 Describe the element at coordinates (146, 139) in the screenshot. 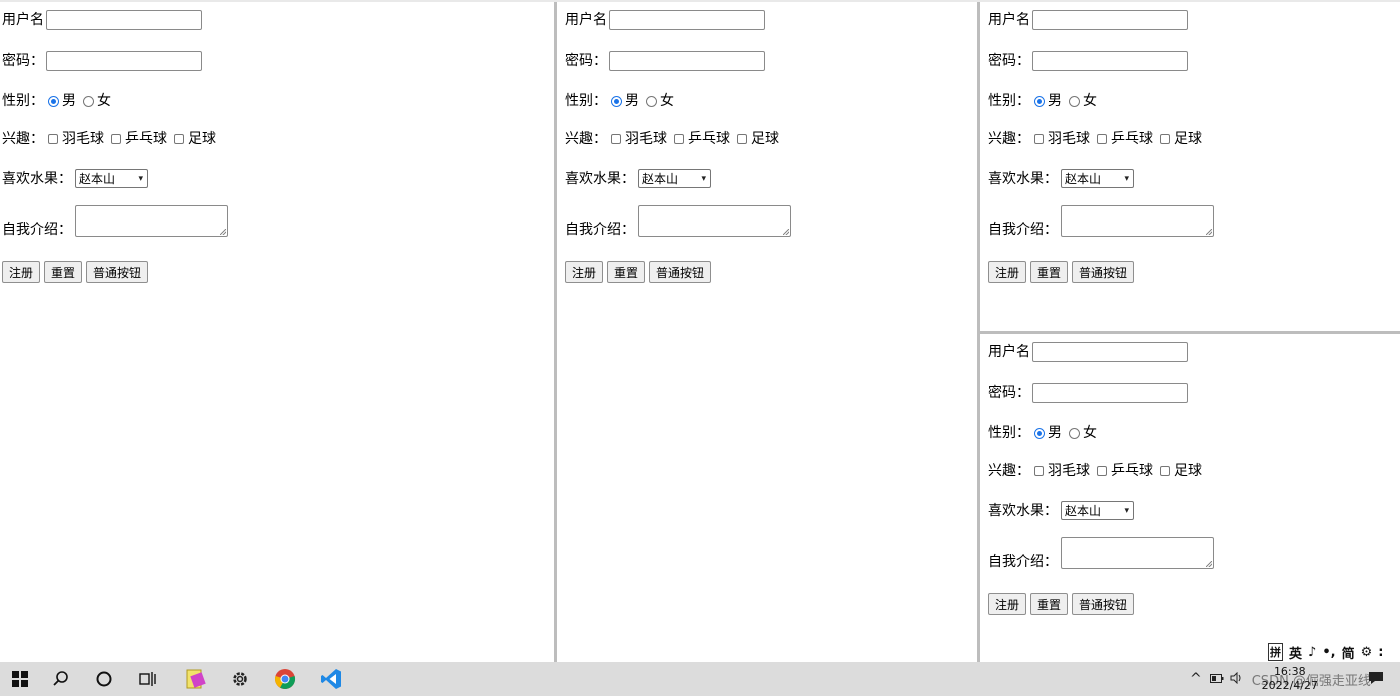

I see `hobby-pingpong-label: 乒乓球` at that location.